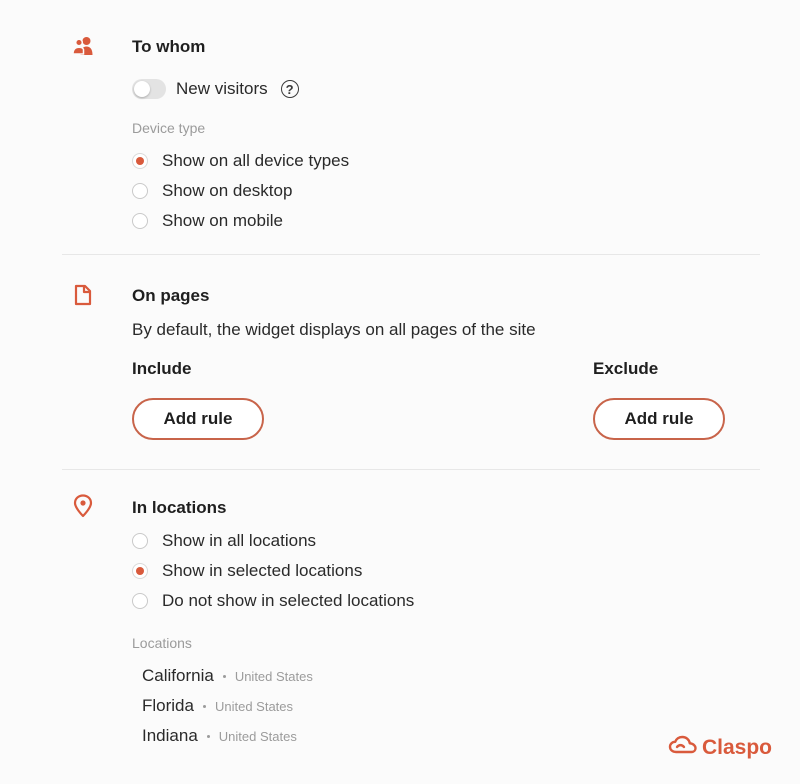 The image size is (800, 784). Describe the element at coordinates (169, 46) in the screenshot. I see `to-whom-title: To whom` at that location.